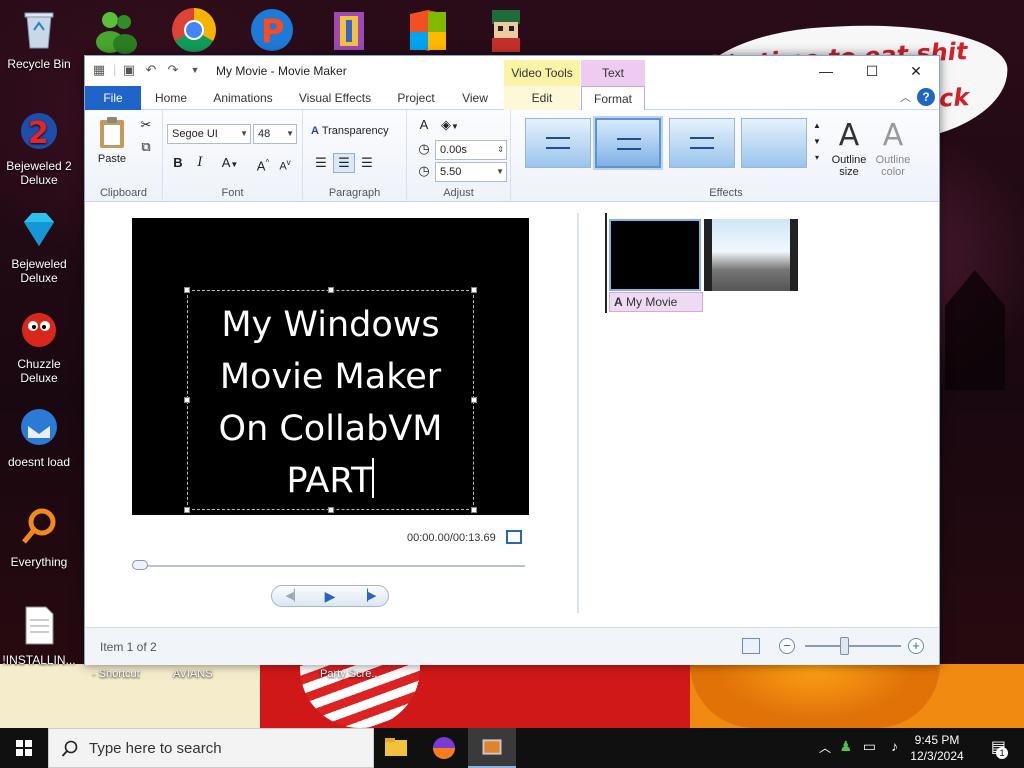 The width and height of the screenshot is (1024, 768). What do you see at coordinates (194, 30) in the screenshot?
I see `chrome-icon` at bounding box center [194, 30].